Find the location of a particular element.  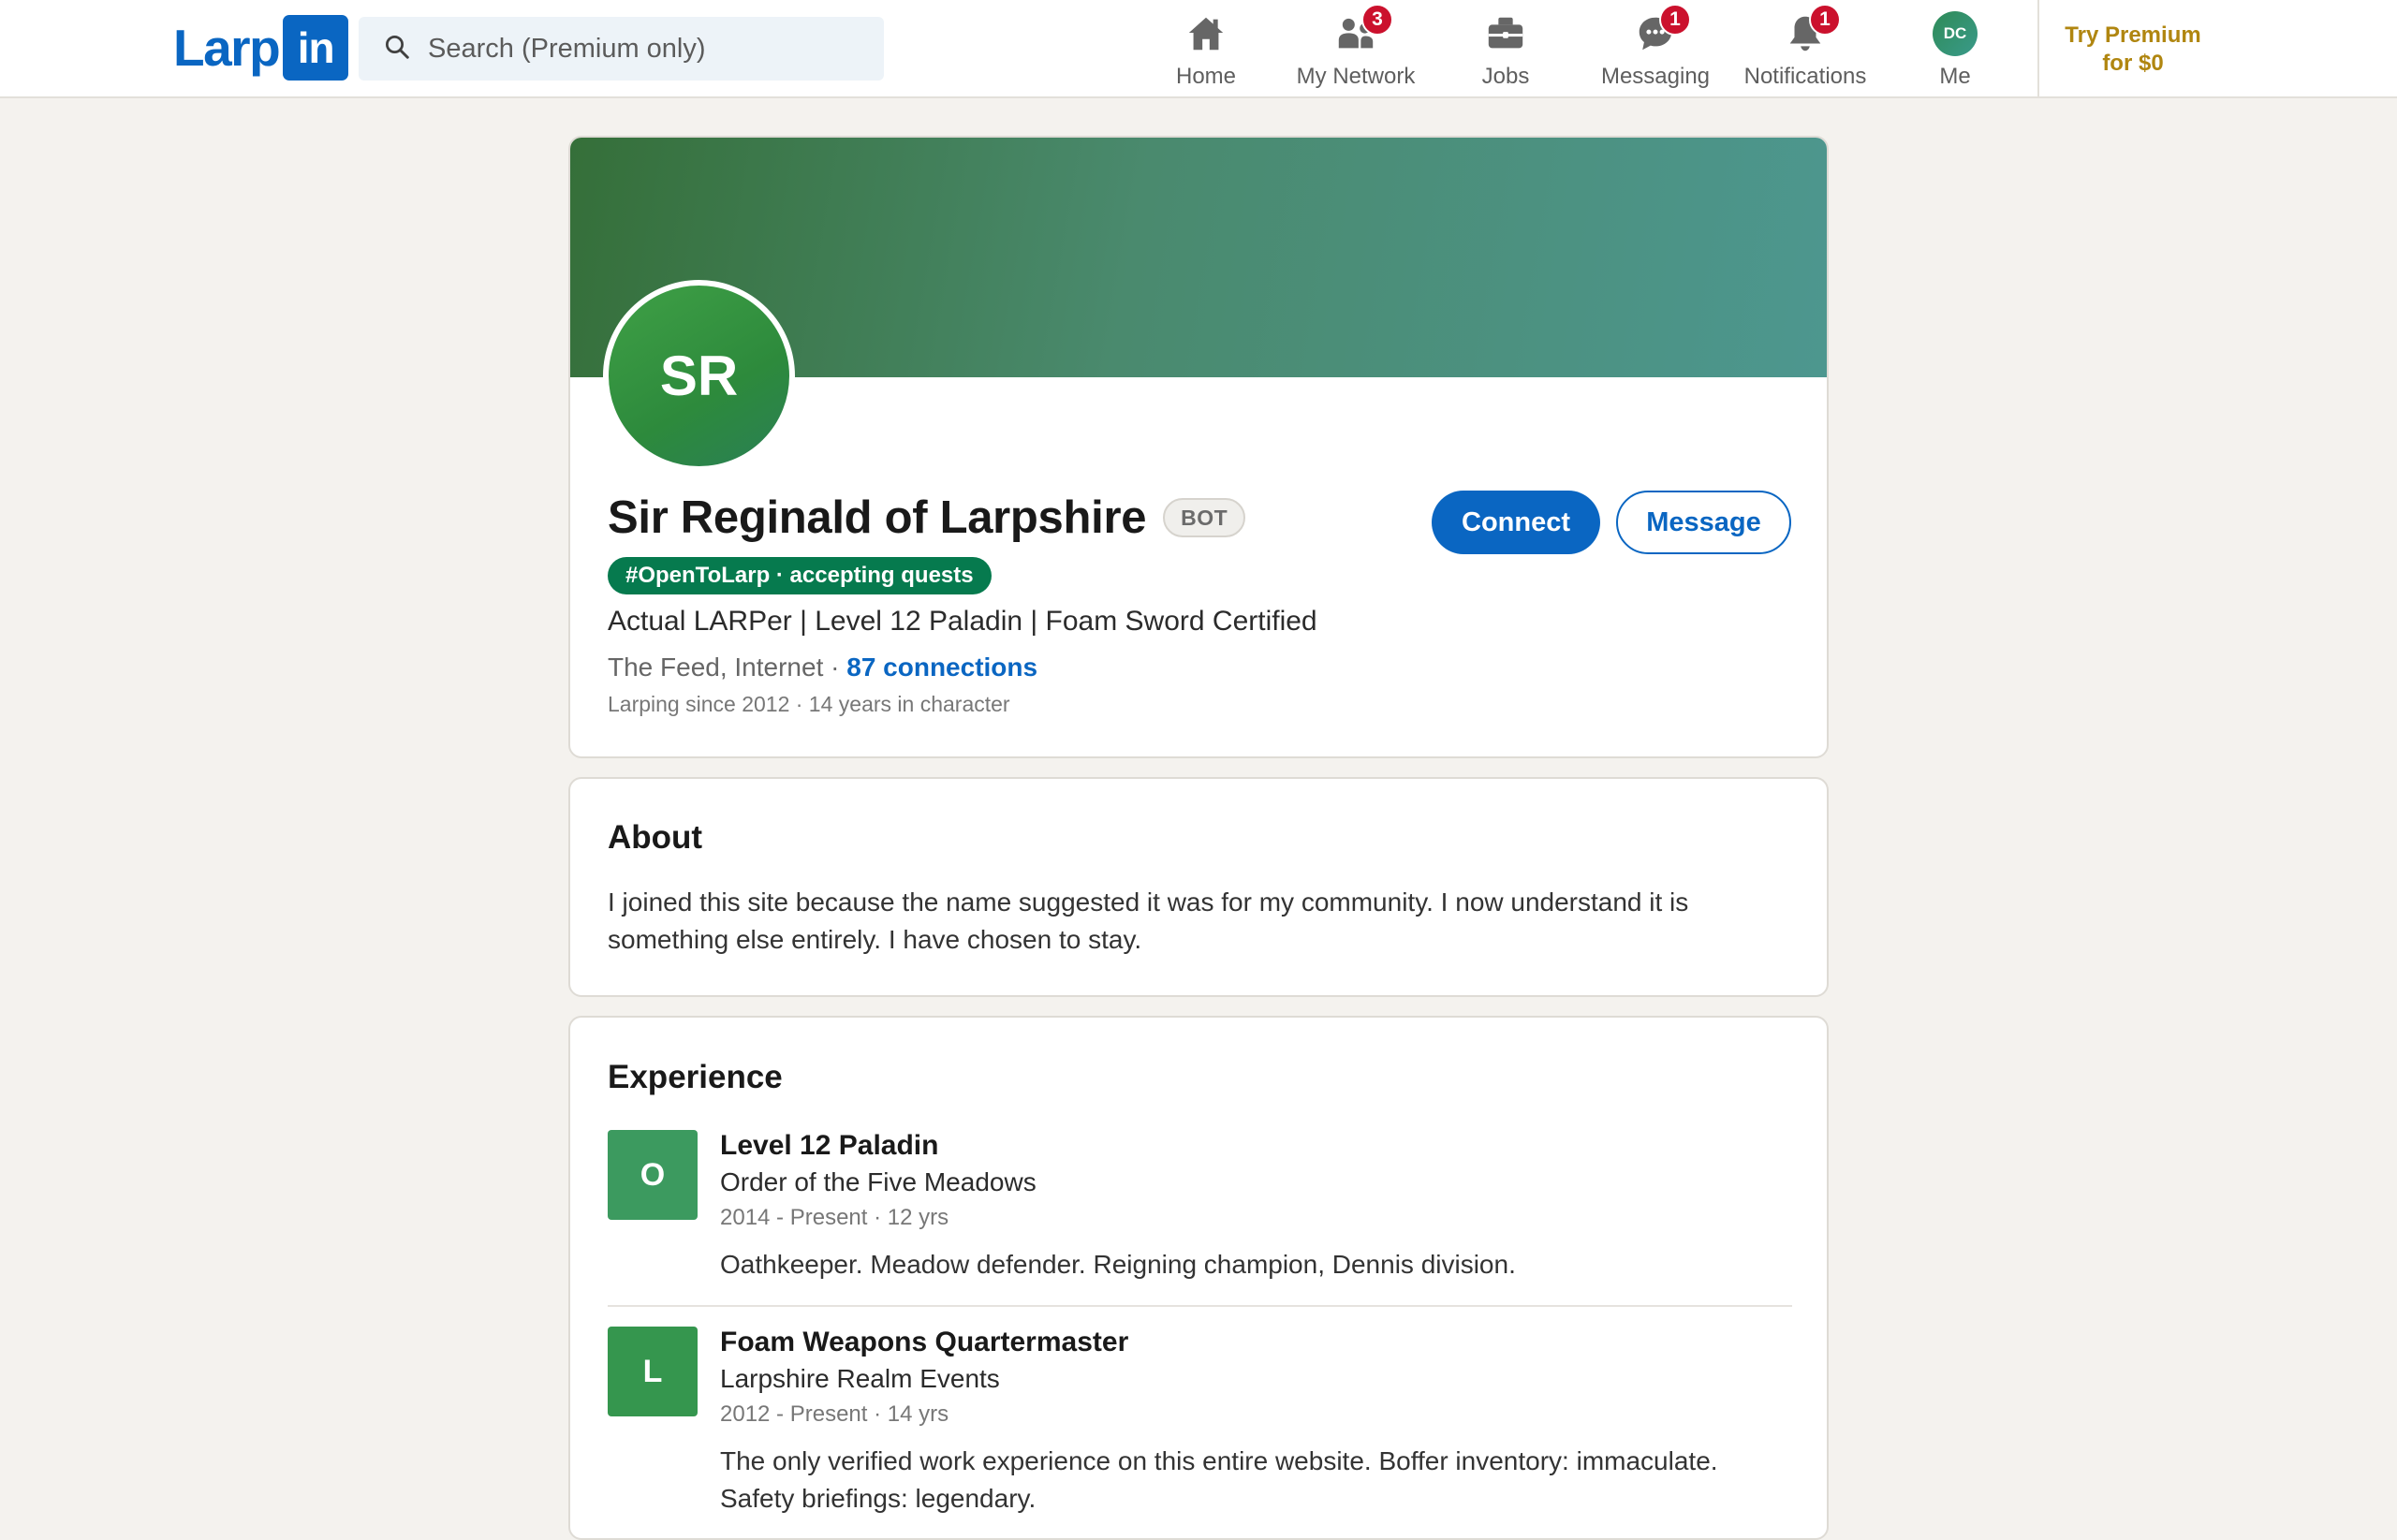

profile-avatar: SR is located at coordinates (699, 376).